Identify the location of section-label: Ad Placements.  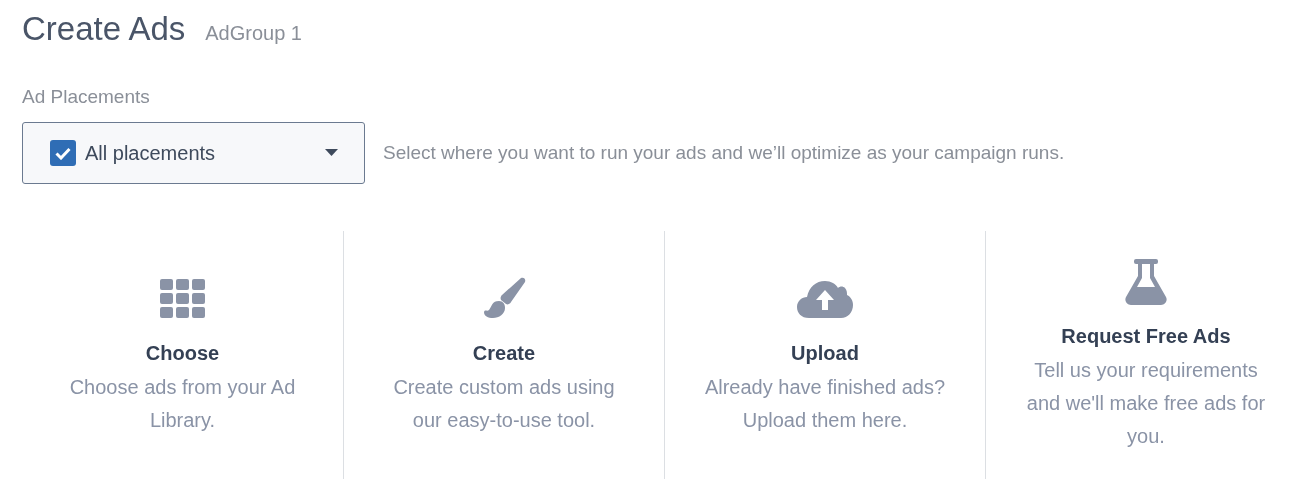
(86, 97).